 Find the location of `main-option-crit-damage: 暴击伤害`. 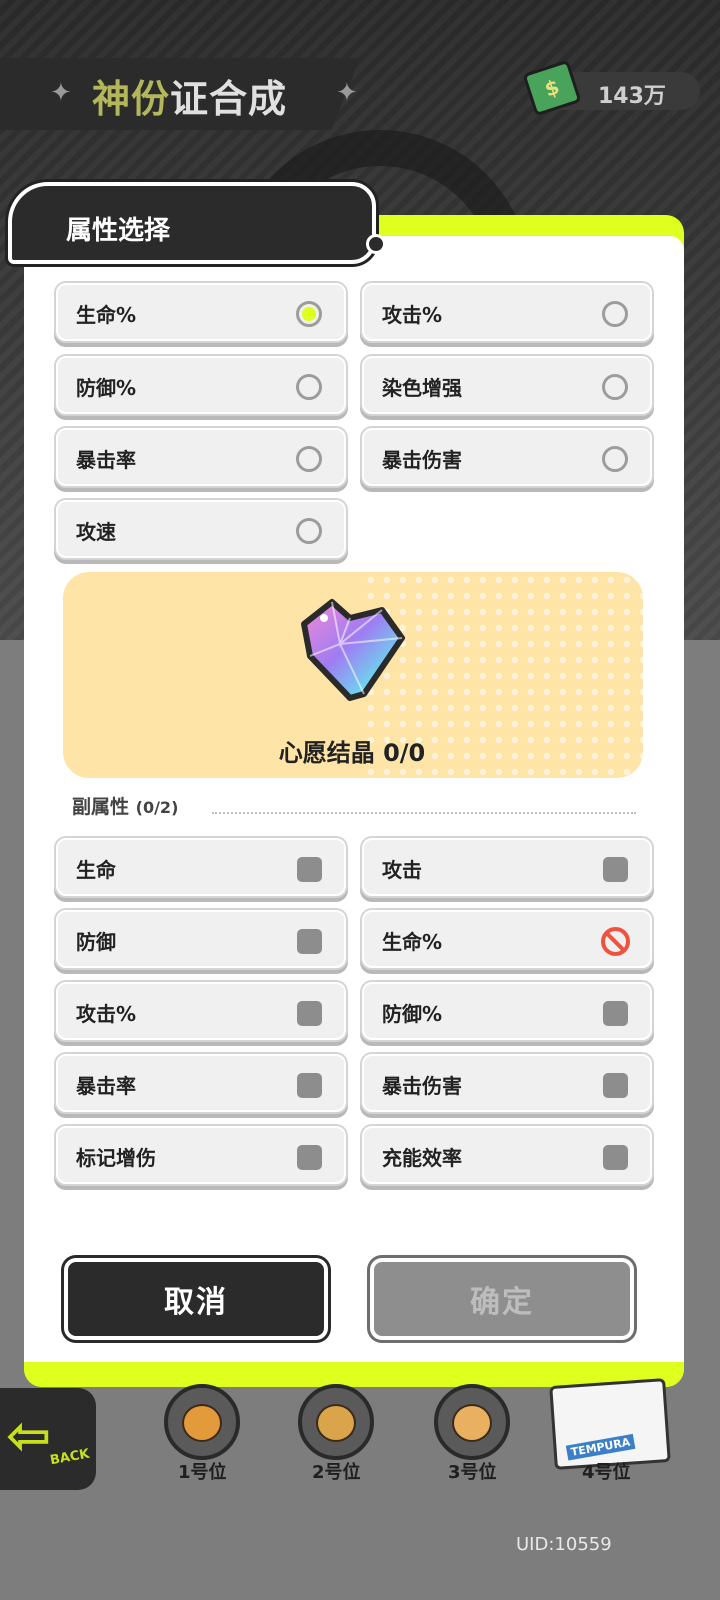

main-option-crit-damage: 暴击伤害 is located at coordinates (507, 457).